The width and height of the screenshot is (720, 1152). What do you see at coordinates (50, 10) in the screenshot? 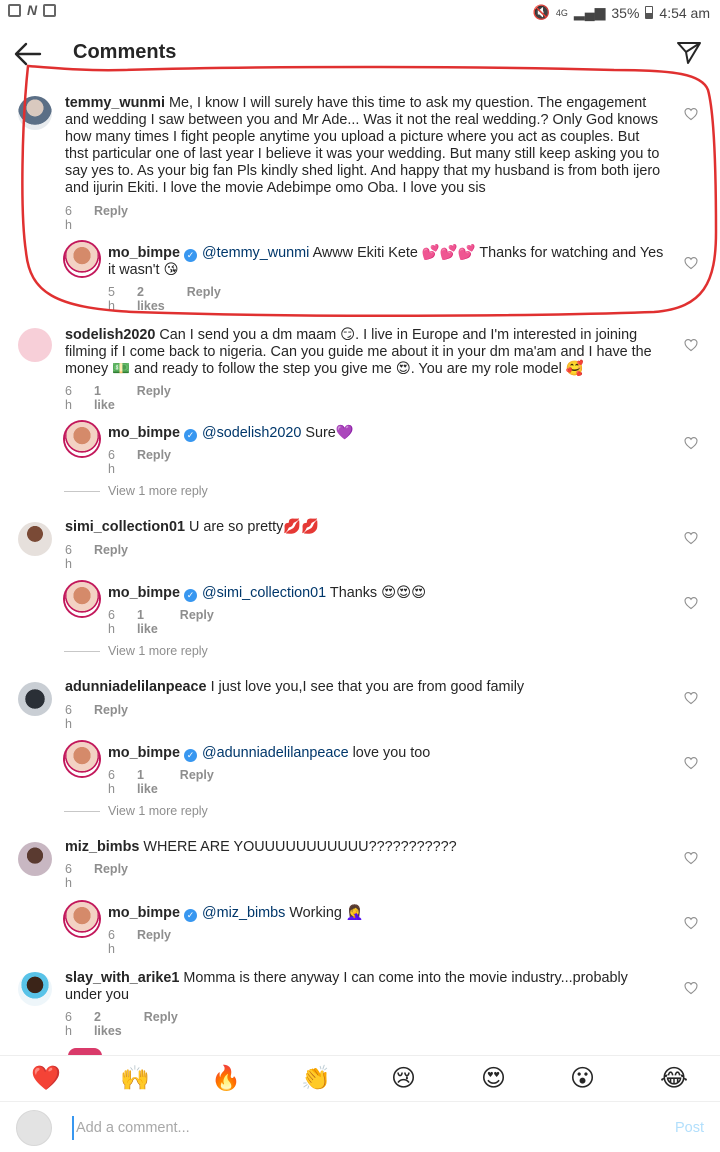
I see `info-notification-icon` at bounding box center [50, 10].